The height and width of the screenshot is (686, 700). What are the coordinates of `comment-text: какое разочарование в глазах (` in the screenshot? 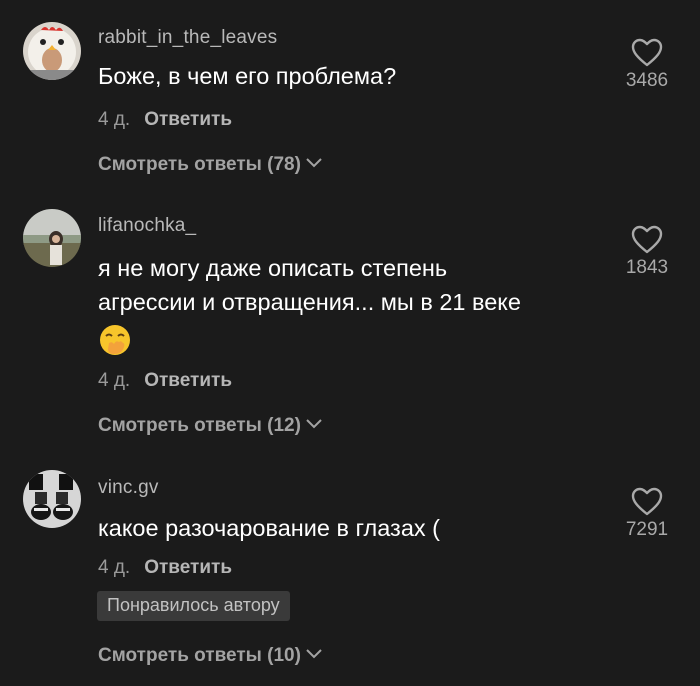 It's located at (269, 528).